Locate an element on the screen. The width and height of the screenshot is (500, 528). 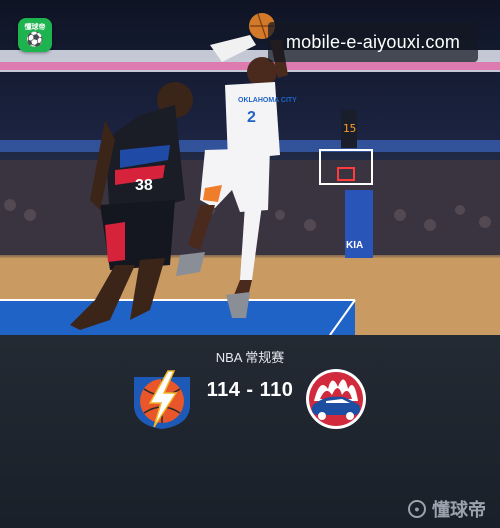
brand-watermark: ● 懂球帝 is located at coordinates (447, 509).